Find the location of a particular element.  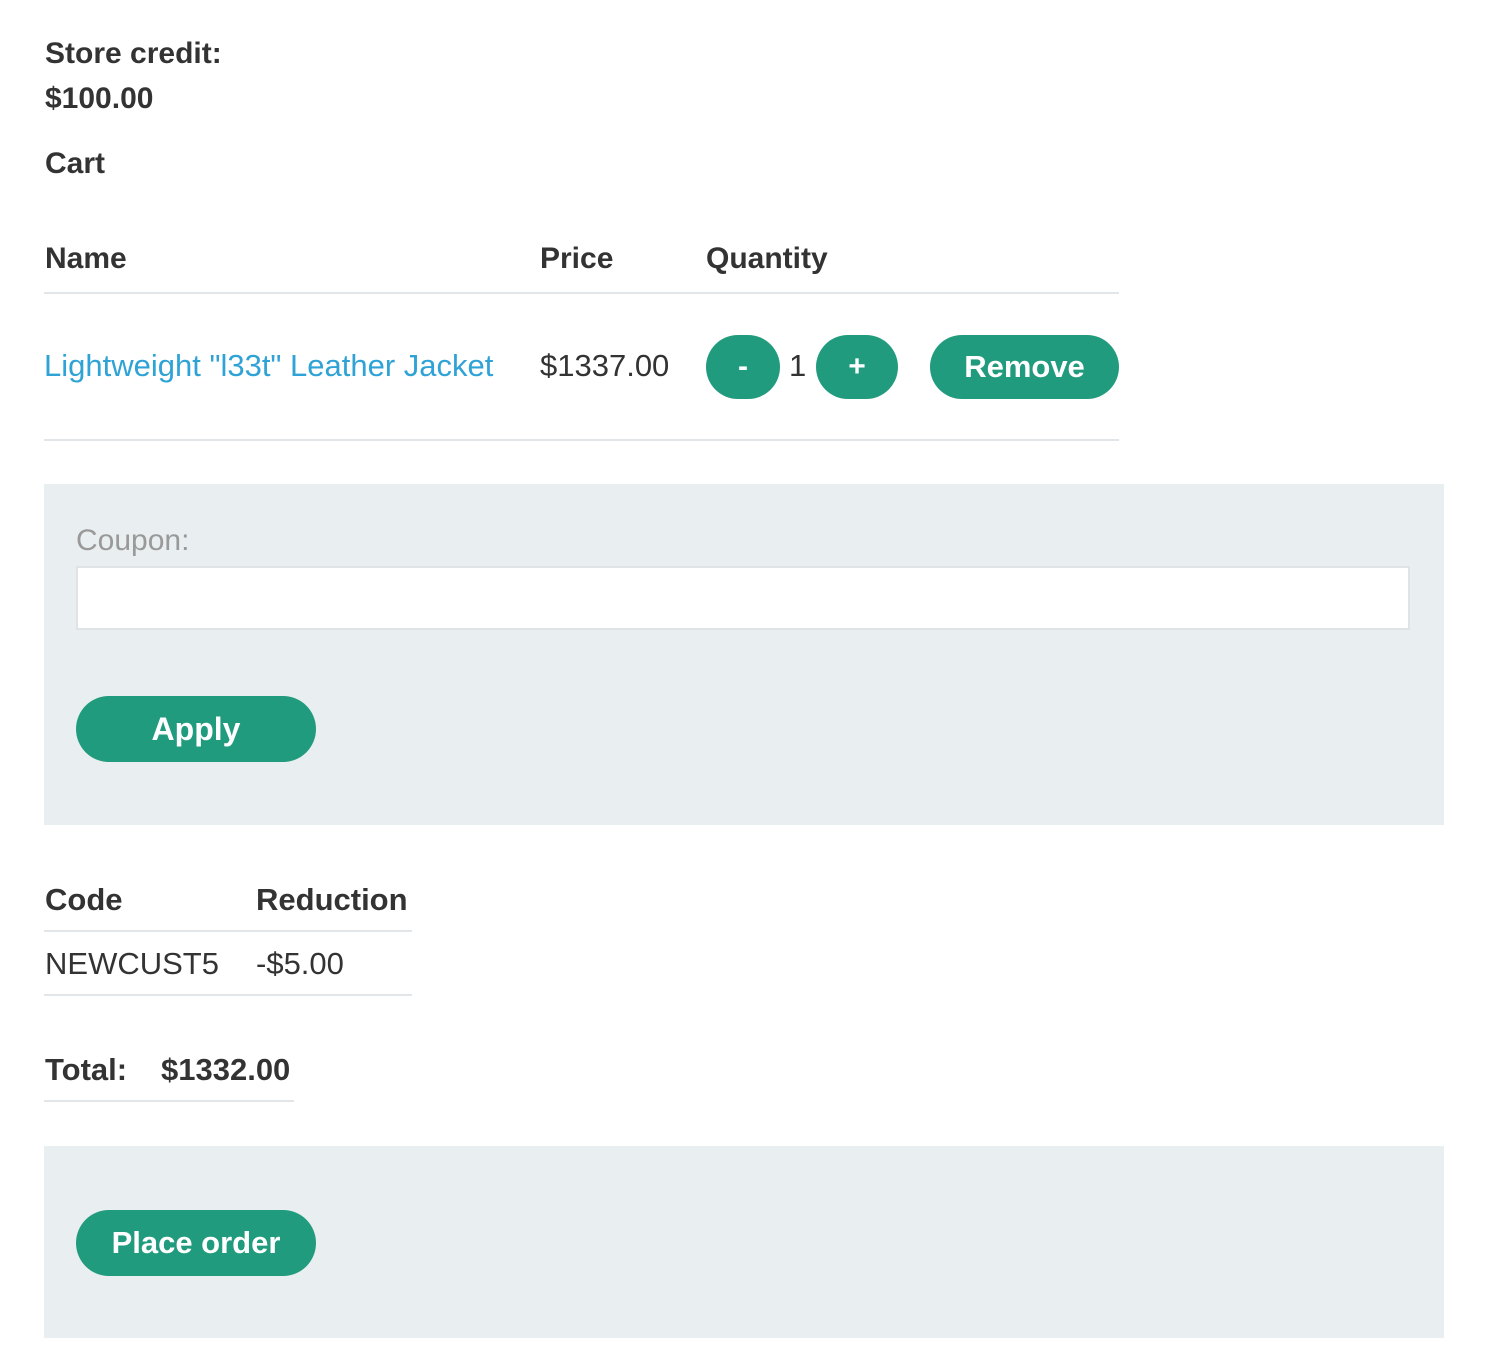

discounts-table-header: Code Reduction is located at coordinates (228, 906).